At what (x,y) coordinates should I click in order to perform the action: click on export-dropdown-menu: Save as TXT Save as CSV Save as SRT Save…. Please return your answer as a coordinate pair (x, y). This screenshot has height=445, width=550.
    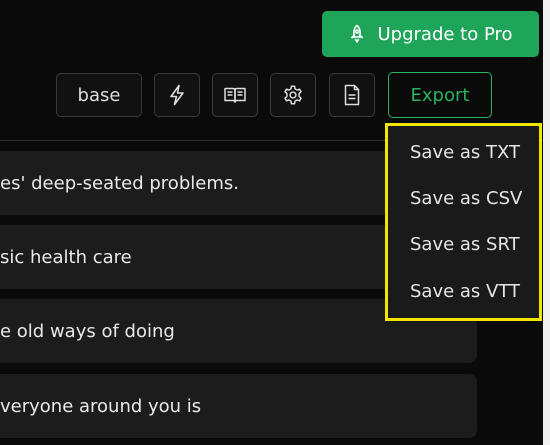
    Looking at the image, I should click on (463, 222).